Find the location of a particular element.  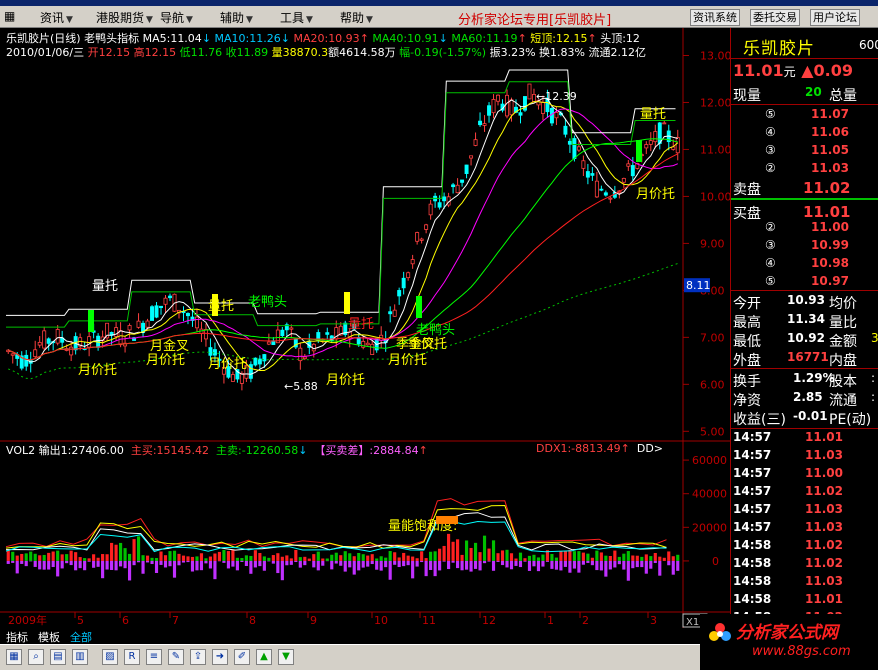

up-icon: ▲ is located at coordinates (264, 657).